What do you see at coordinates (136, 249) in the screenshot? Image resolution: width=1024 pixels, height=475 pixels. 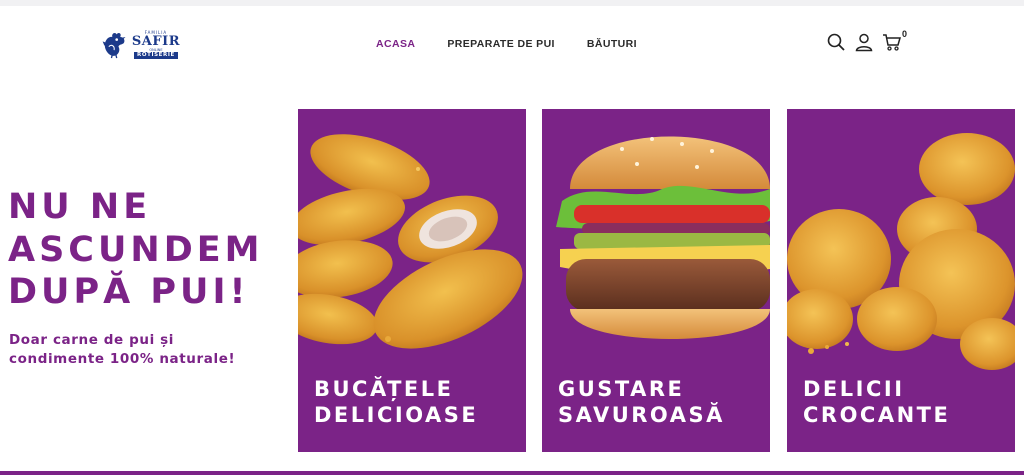 I see `hero-title-line: ASCUNDEM` at bounding box center [136, 249].